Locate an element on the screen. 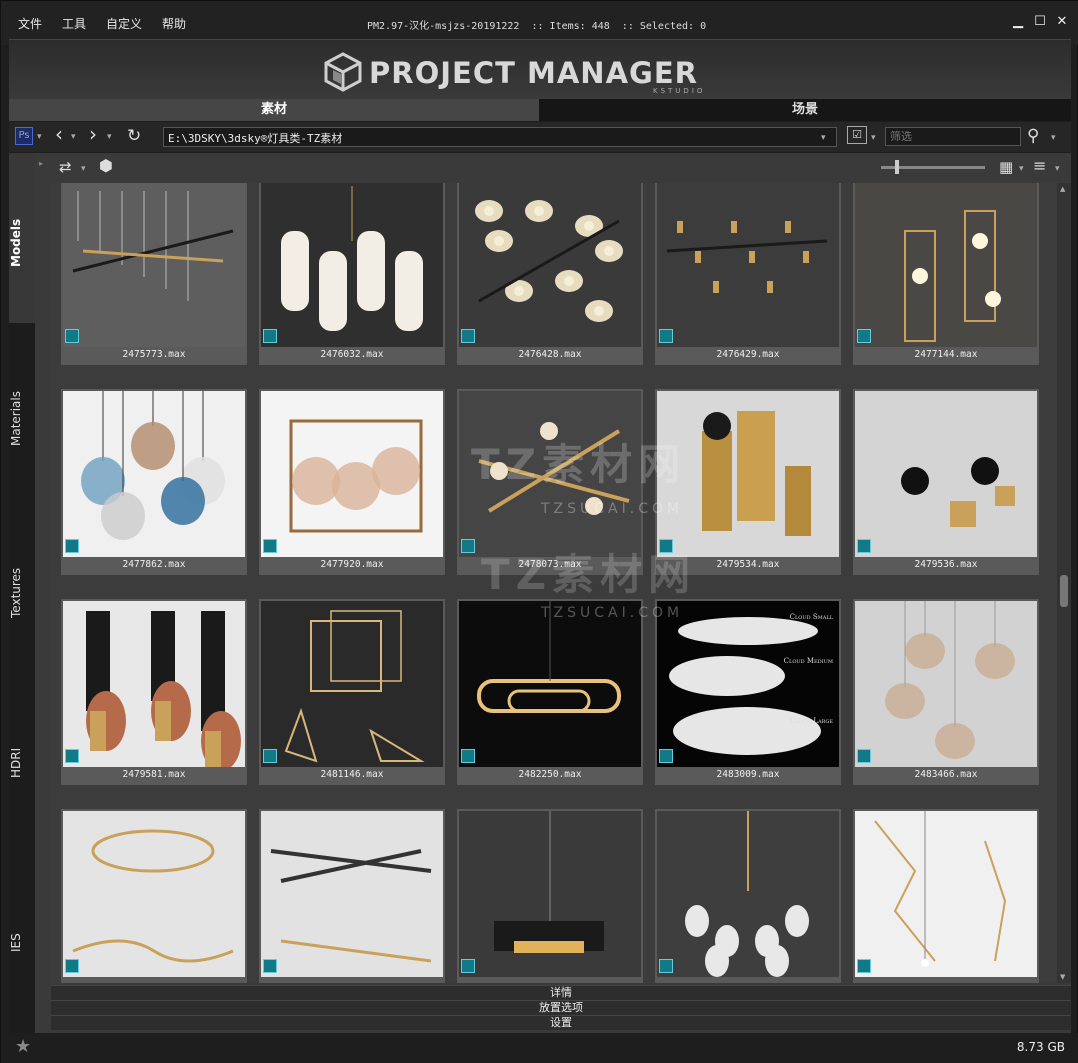 The width and height of the screenshot is (1078, 1063). logo-subtext: KSTUDIO is located at coordinates (679, 91).